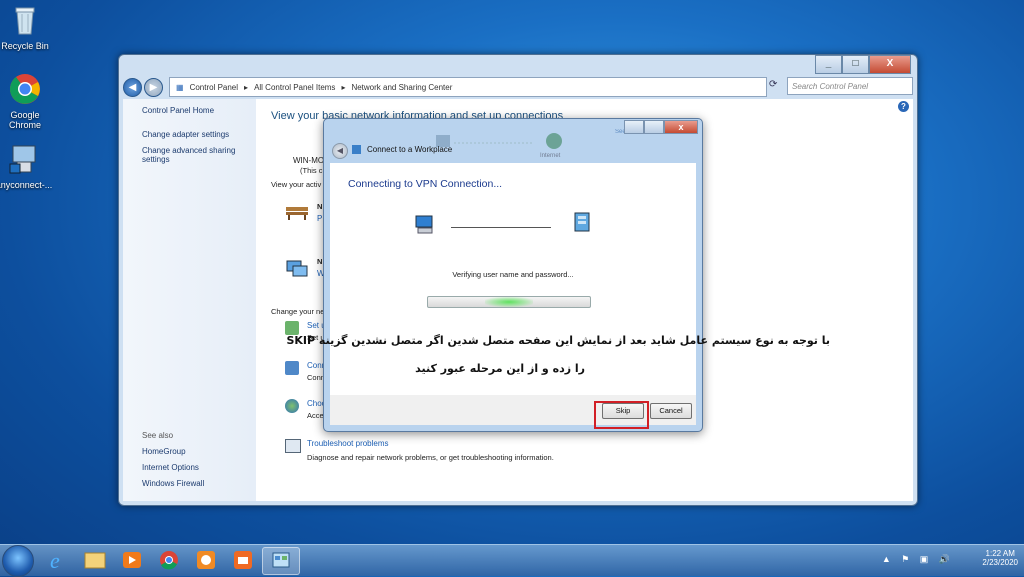 This screenshot has height=577, width=1024. I want to click on change-advanced-sharing-link: Change advanced sharing settings, so click(192, 155).